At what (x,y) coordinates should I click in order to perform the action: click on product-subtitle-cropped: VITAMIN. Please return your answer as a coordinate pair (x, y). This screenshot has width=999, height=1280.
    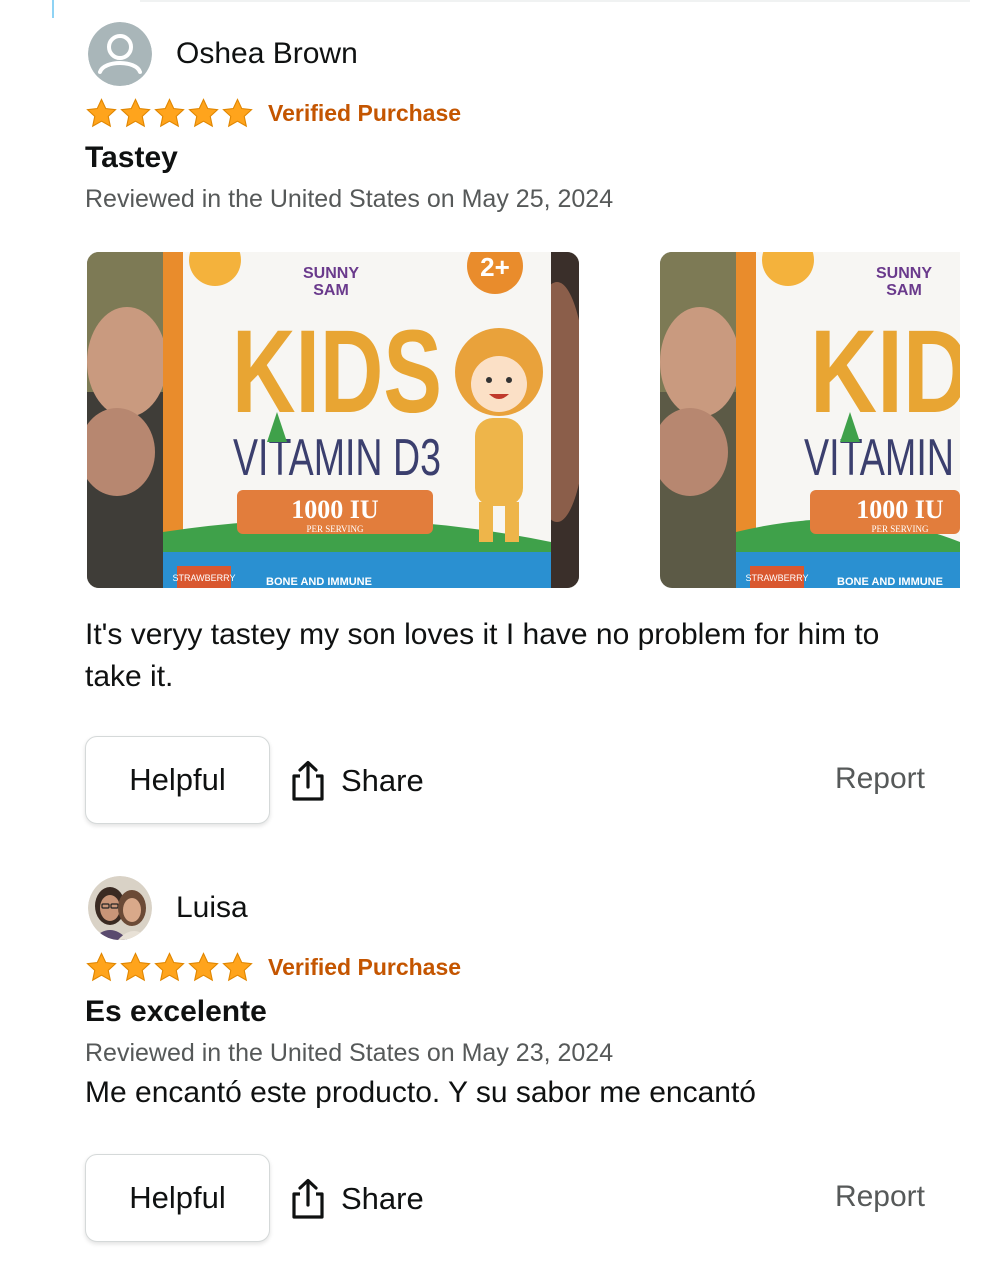
    Looking at the image, I should click on (879, 458).